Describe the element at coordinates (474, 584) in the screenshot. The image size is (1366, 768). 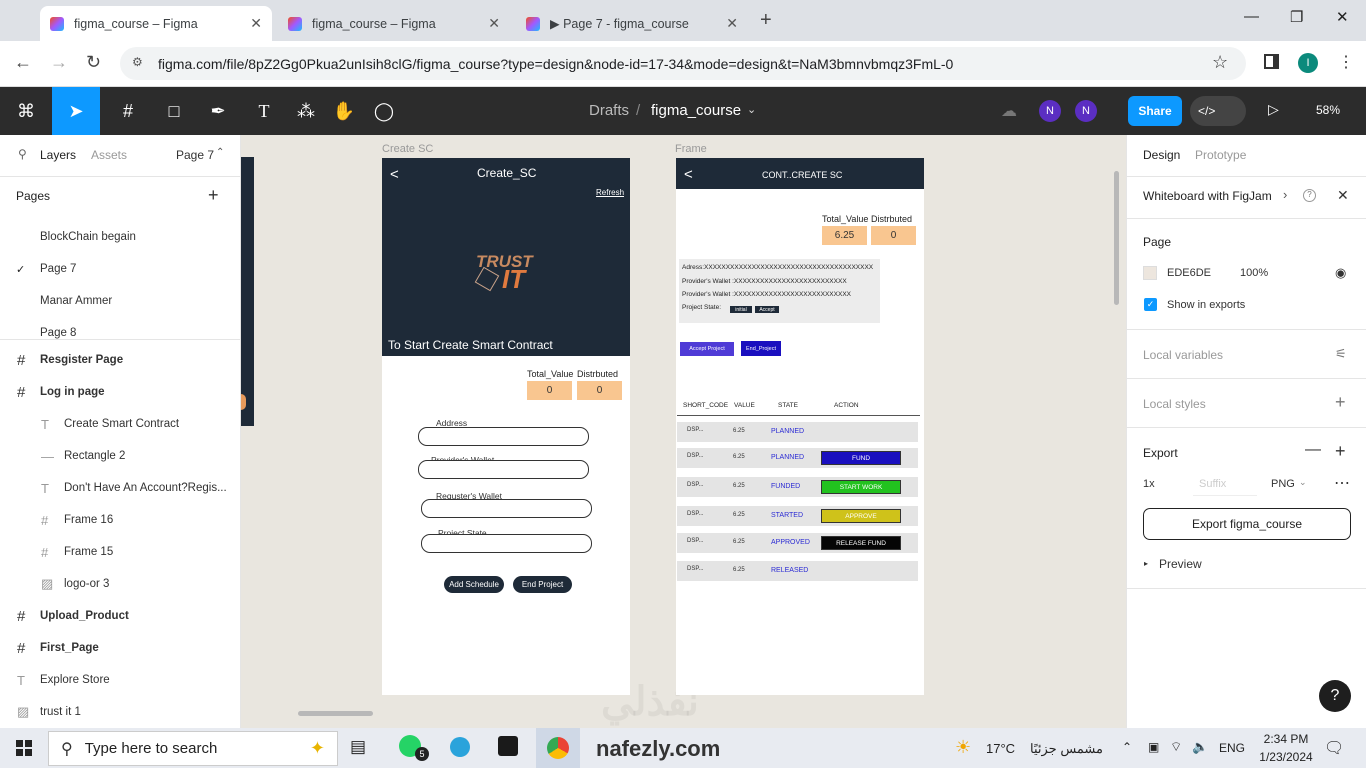
I see `add-schedule-button: Add Schedule` at that location.